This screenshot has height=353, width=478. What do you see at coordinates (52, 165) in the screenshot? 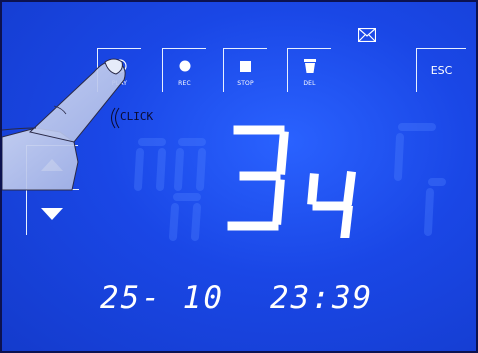
I see `arrow-up-icon` at bounding box center [52, 165].